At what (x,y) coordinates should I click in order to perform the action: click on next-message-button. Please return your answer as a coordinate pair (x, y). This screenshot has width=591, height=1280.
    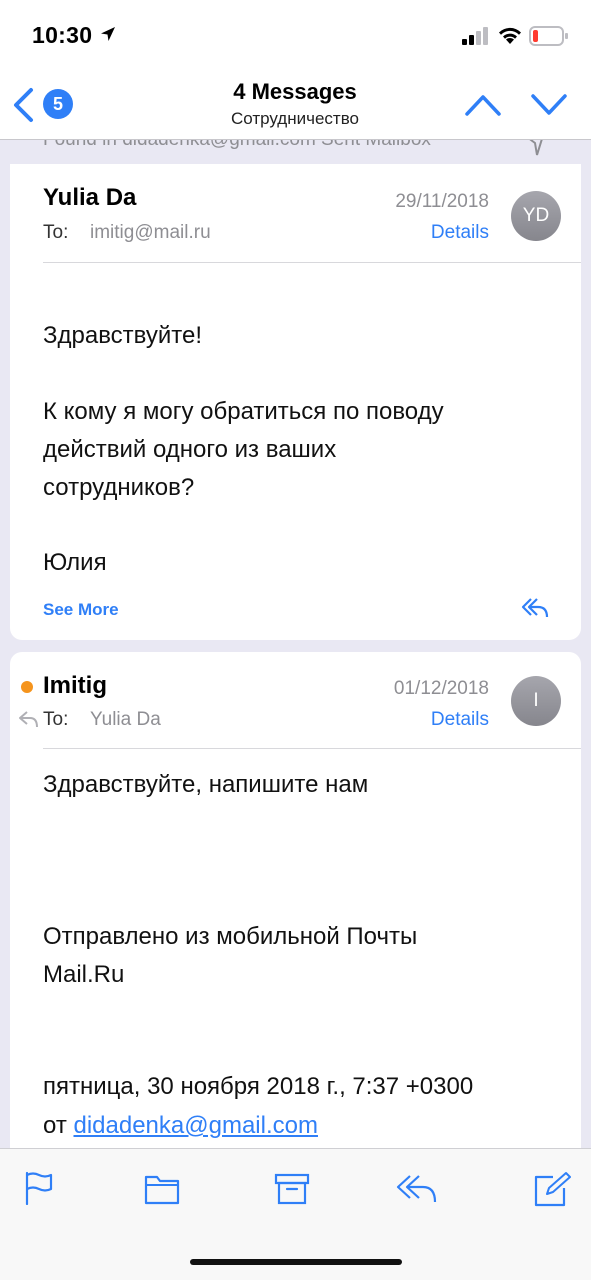
    Looking at the image, I should click on (549, 106).